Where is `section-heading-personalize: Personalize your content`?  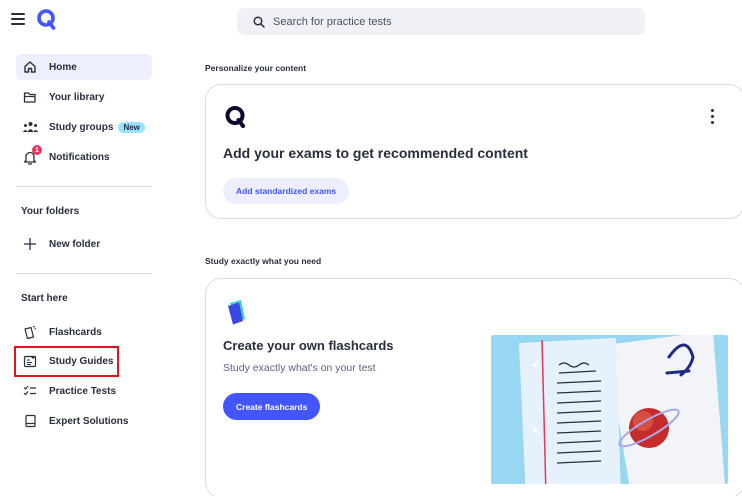
section-heading-personalize: Personalize your content is located at coordinates (256, 68).